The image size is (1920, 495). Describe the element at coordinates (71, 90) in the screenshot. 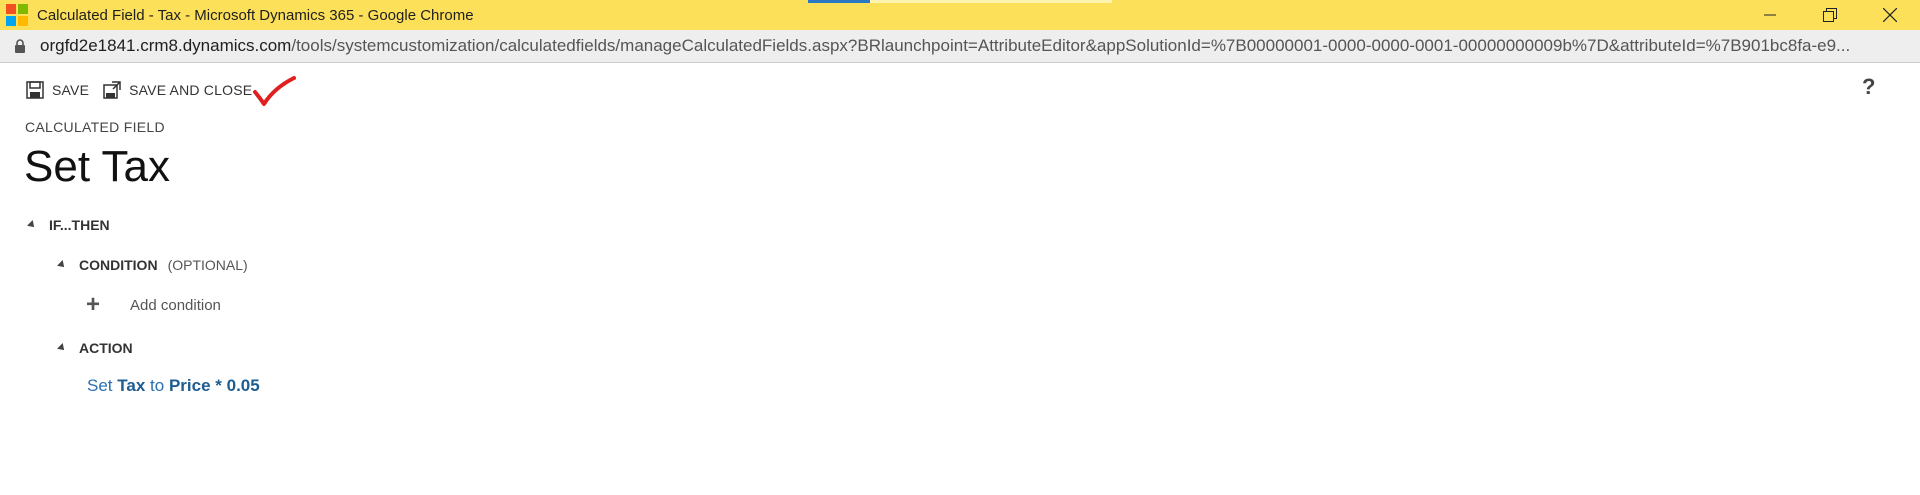

I see `save-label: SAVE` at that location.